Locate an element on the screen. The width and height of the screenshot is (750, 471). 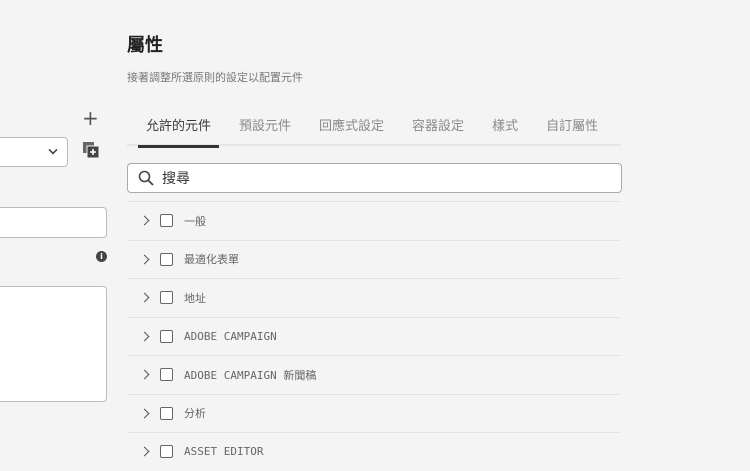
add-button: + is located at coordinates (90, 118).